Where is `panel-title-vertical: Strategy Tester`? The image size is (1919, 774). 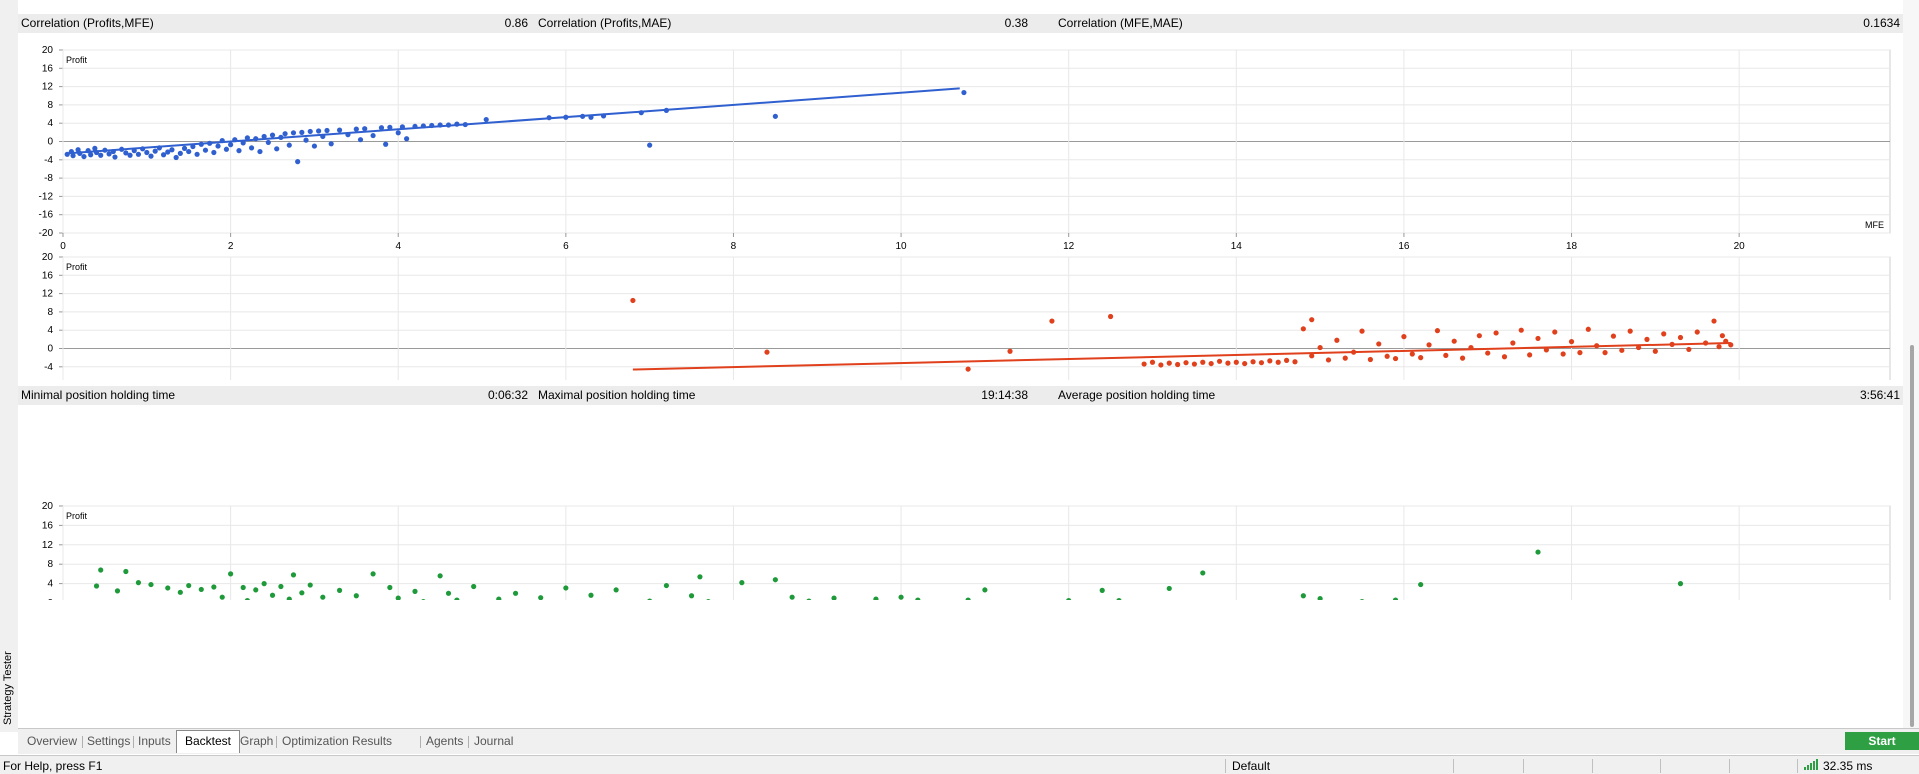 panel-title-vertical: Strategy Tester is located at coordinates (8, 688).